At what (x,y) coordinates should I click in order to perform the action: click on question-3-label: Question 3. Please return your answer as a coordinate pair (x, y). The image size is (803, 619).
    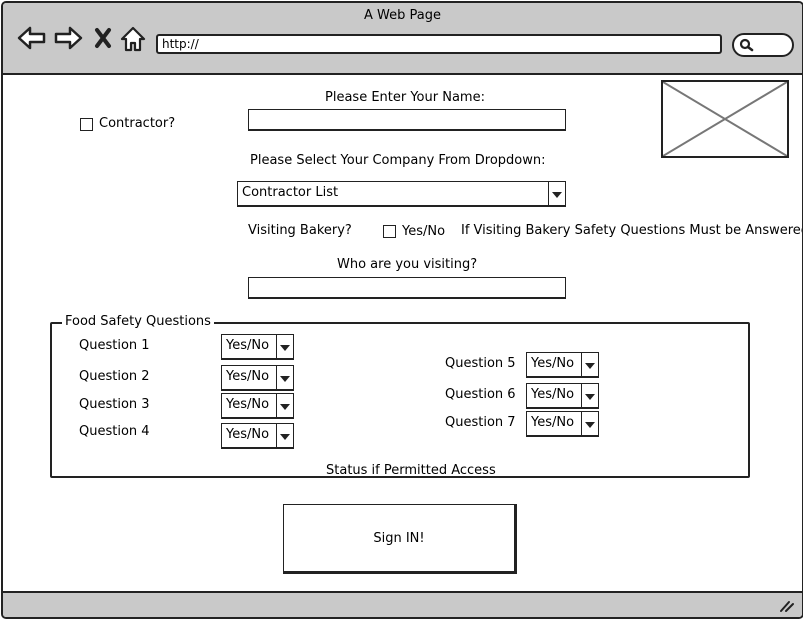
    Looking at the image, I should click on (114, 404).